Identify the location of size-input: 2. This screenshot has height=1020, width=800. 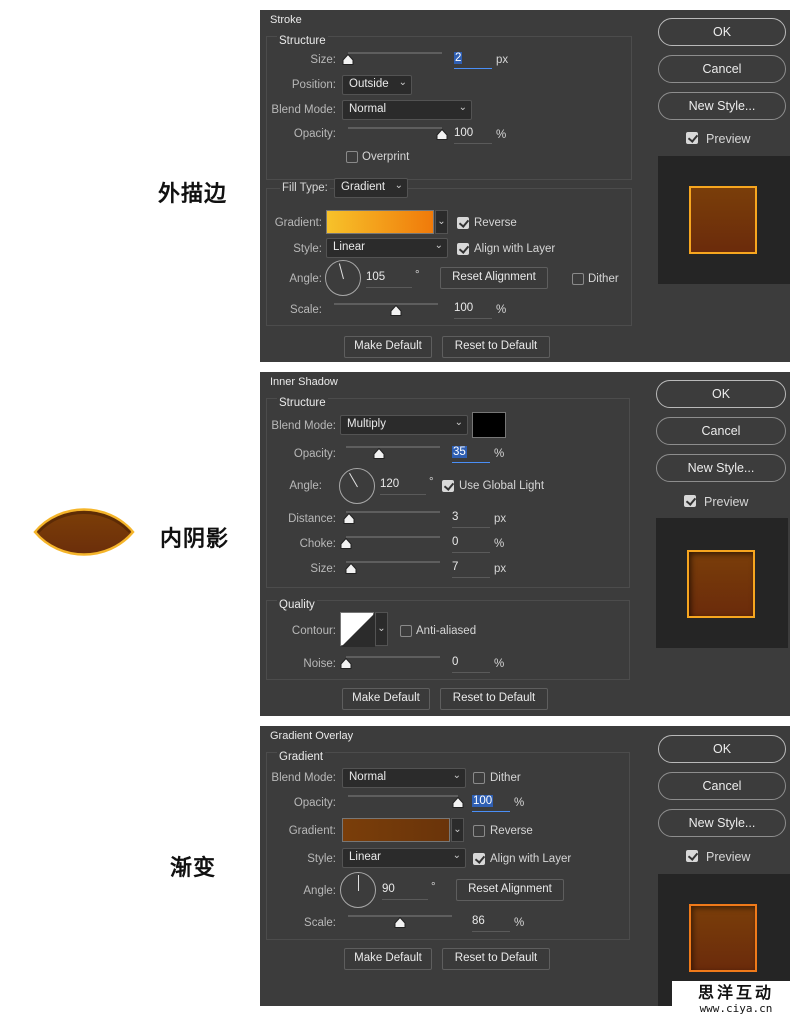
(473, 60).